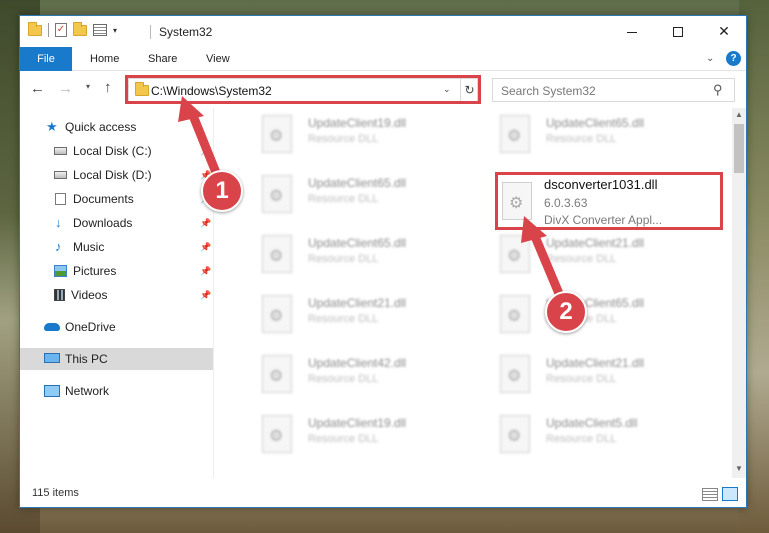 The height and width of the screenshot is (533, 769). I want to click on videos-icon, so click(59, 295).